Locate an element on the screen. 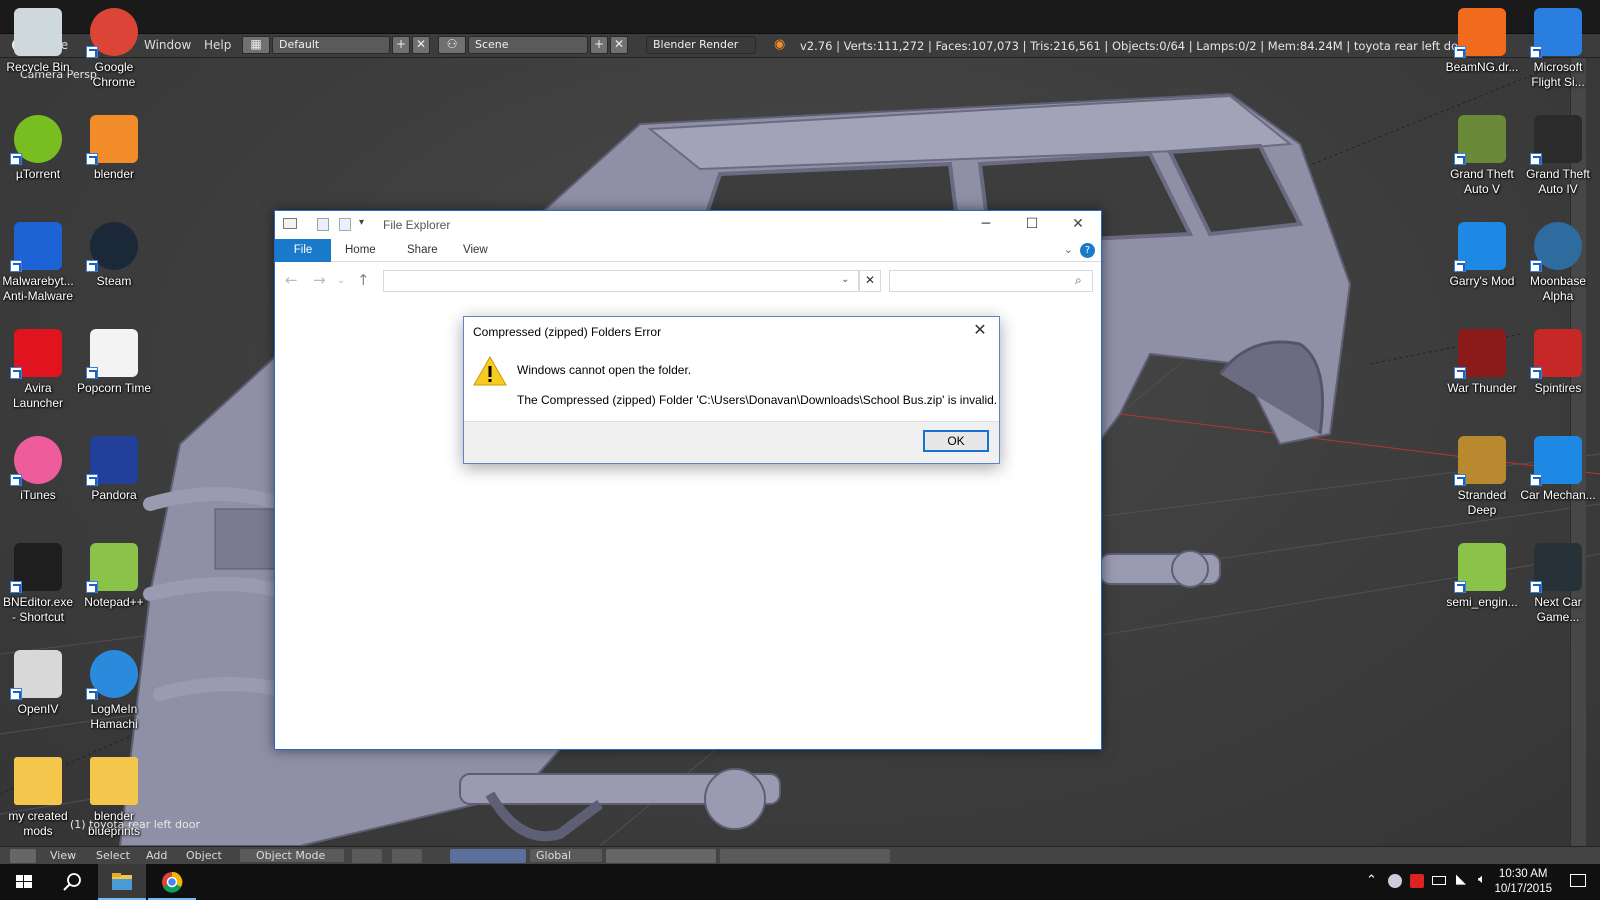 This screenshot has height=900, width=1600. tab-share: Share is located at coordinates (422, 250).